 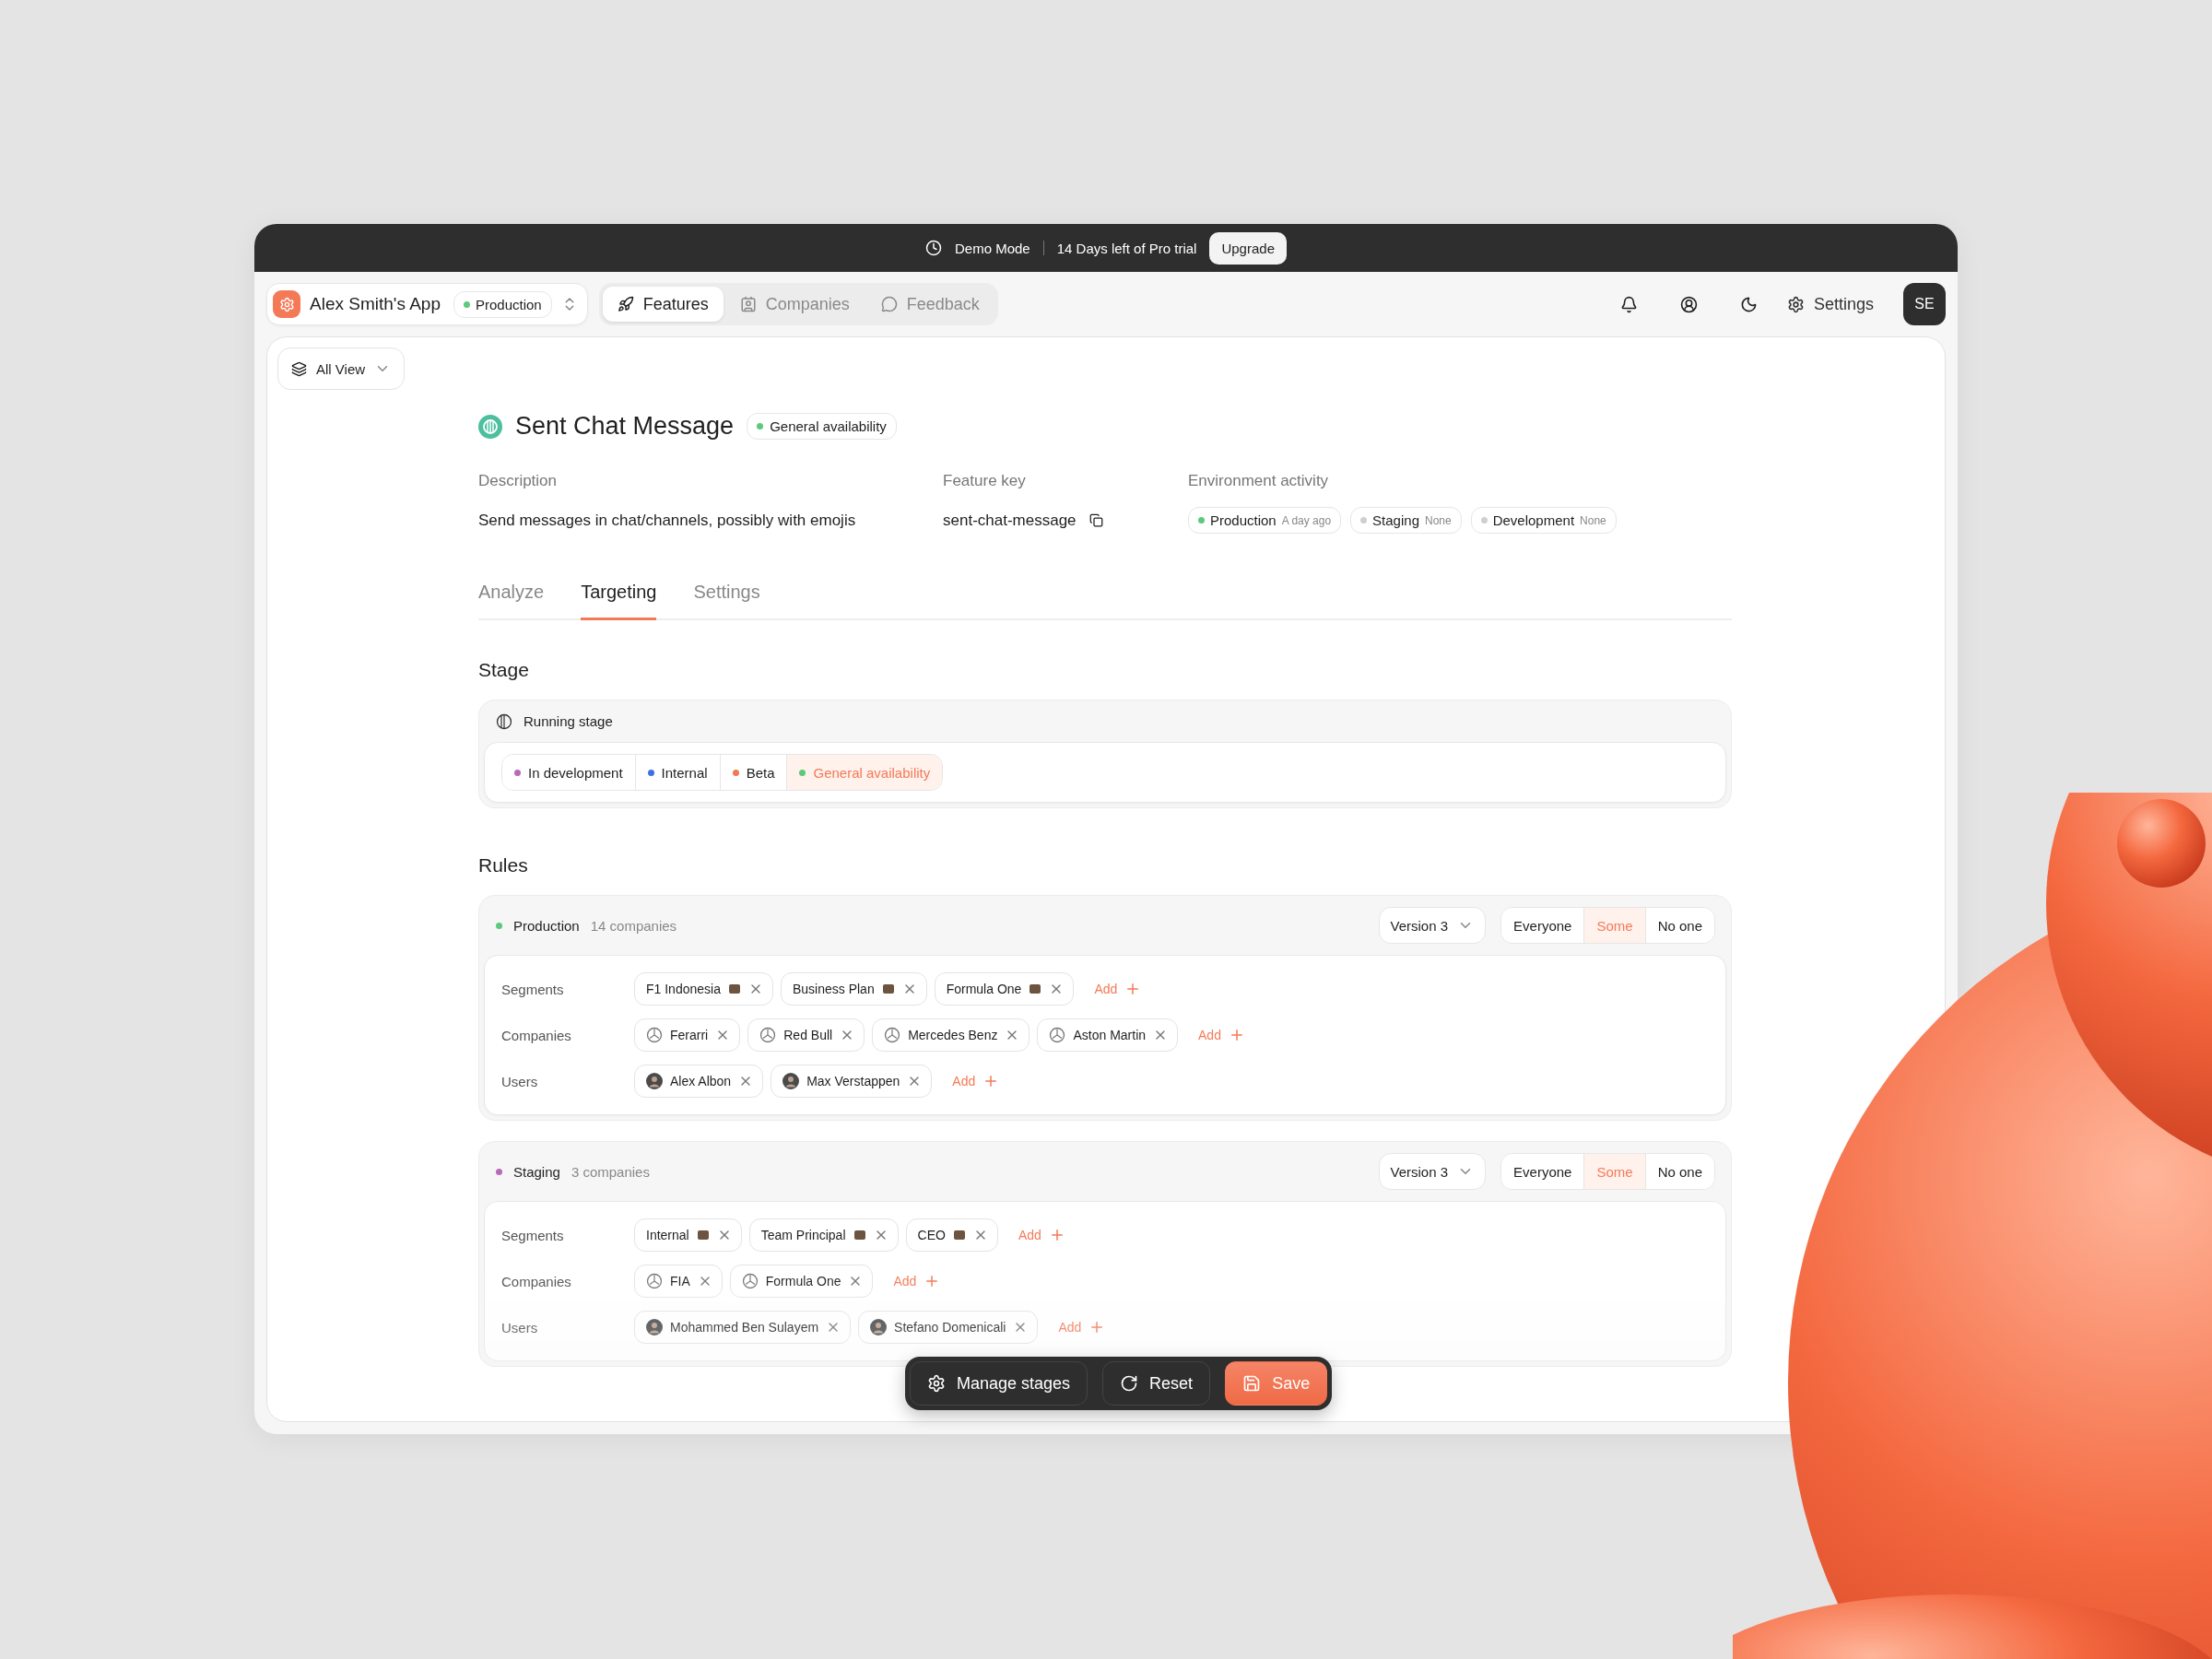 I want to click on chip-label: Mohammed Ben Sulayem, so click(x=744, y=1327).